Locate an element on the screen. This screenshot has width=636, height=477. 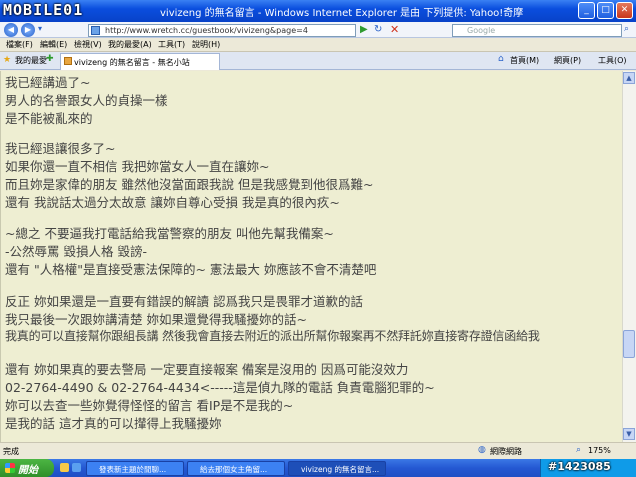
status-text: 完成 is located at coordinates (11, 451).